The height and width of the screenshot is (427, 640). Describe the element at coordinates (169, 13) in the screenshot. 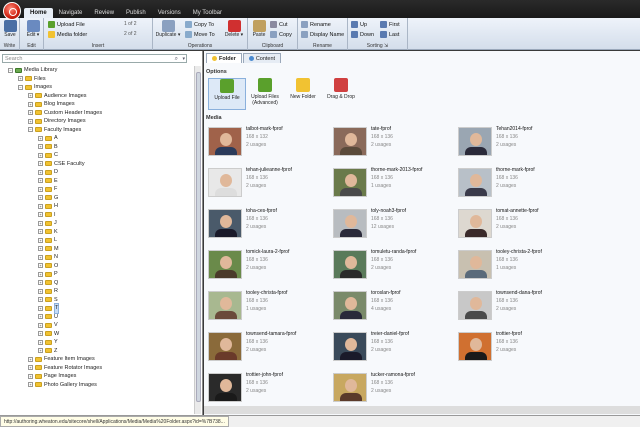

I see `tab-versions: Versions` at that location.